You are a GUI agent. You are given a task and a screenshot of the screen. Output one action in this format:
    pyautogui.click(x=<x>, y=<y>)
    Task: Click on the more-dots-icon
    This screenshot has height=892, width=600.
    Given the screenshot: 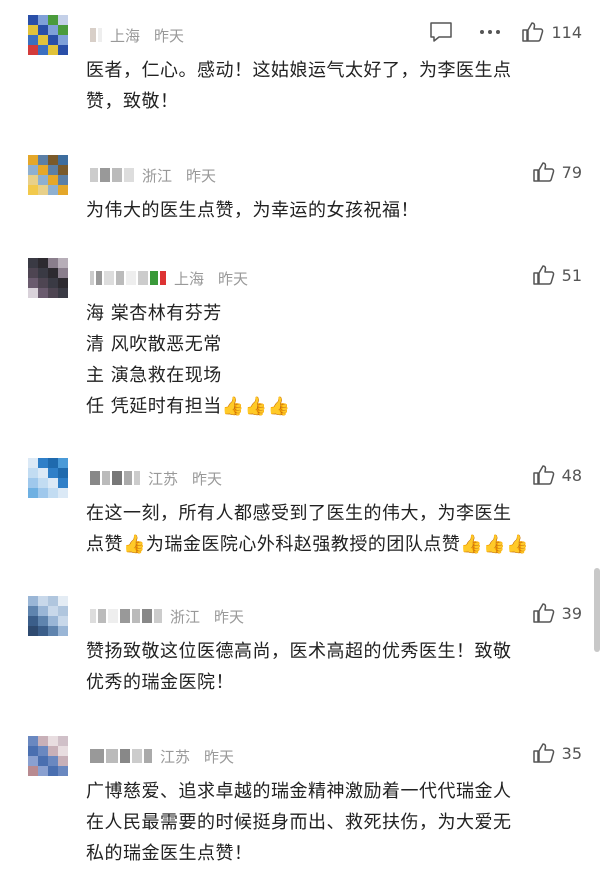 What is the action you would take?
    pyautogui.click(x=490, y=32)
    